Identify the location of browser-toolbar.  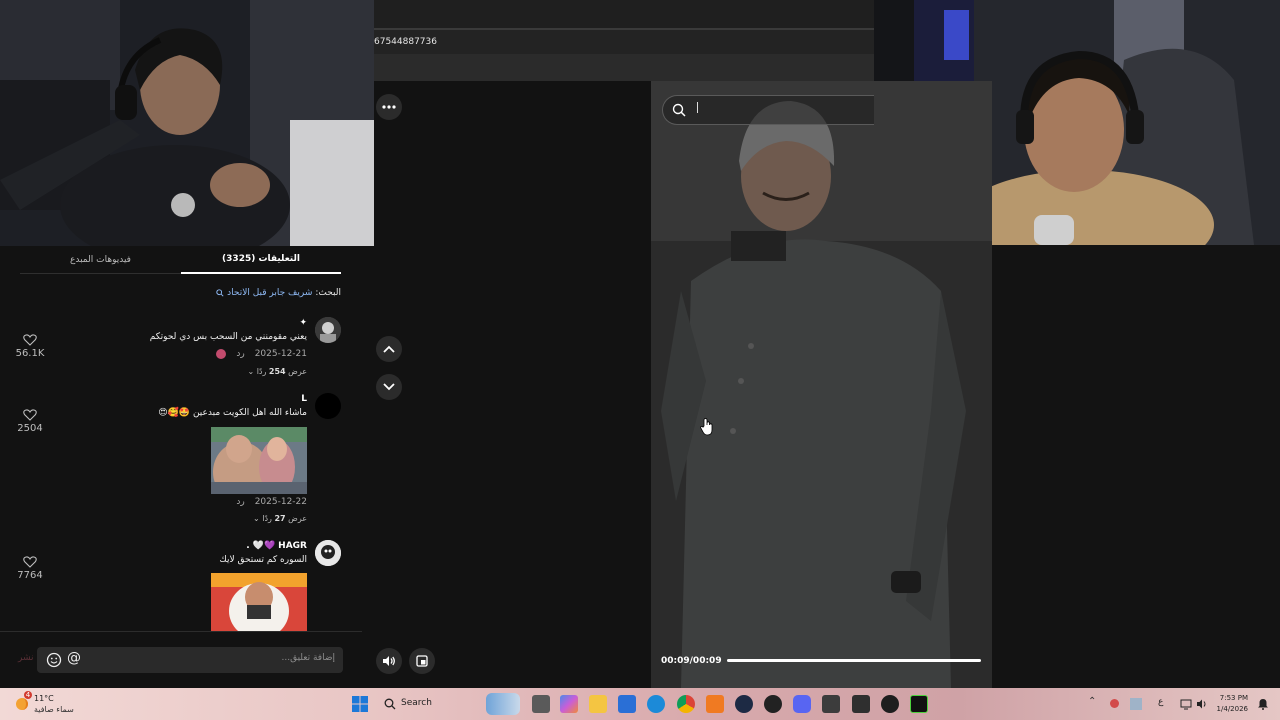
(624, 67).